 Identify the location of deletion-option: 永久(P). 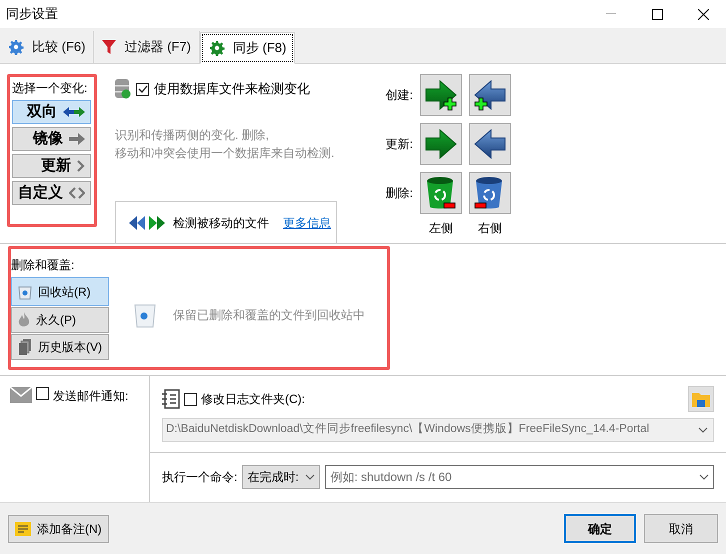
(60, 320).